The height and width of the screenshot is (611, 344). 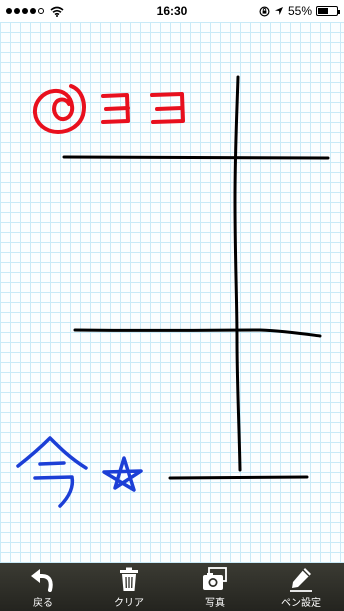 What do you see at coordinates (196, 157) in the screenshot?
I see `horizontal-stroke-top` at bounding box center [196, 157].